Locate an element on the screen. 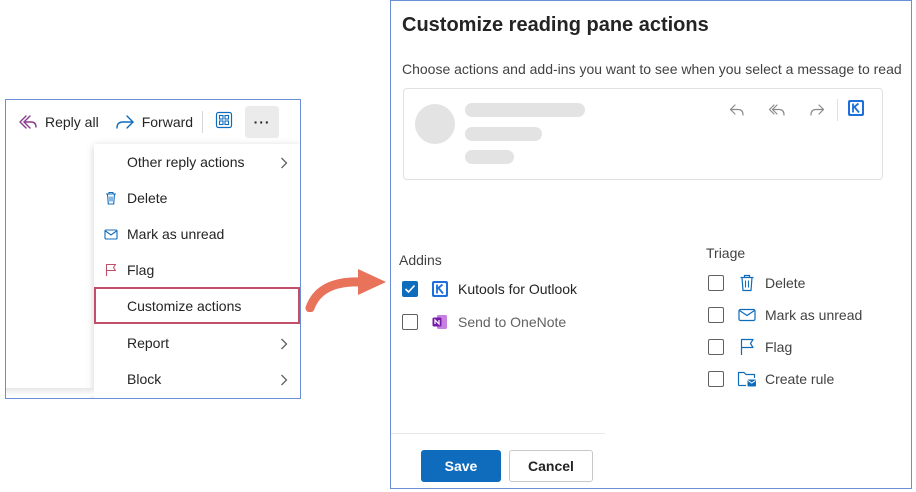  addin-onenote-checkbox is located at coordinates (410, 322).